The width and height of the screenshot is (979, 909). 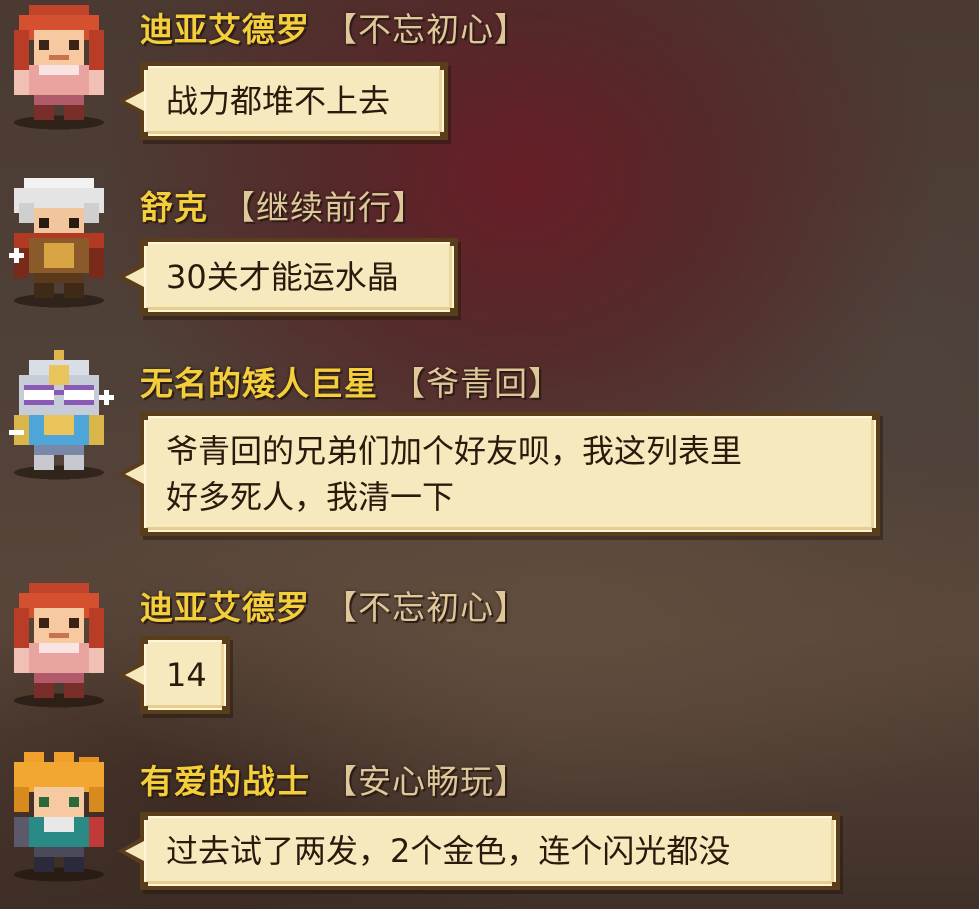 I want to click on sender-line: 舒克 【继续前行】, so click(x=283, y=208).